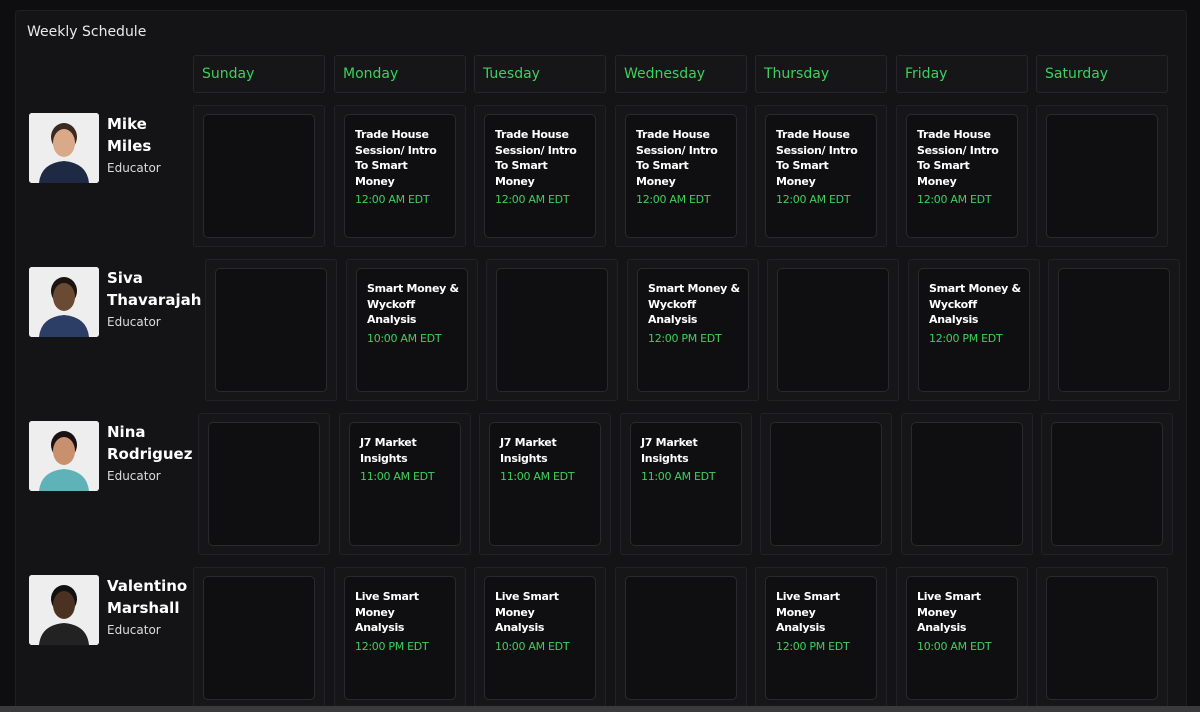 This screenshot has height=712, width=1200. I want to click on schedule-cell-monday: J7 Market Insights 11:00 AM EDT, so click(405, 484).